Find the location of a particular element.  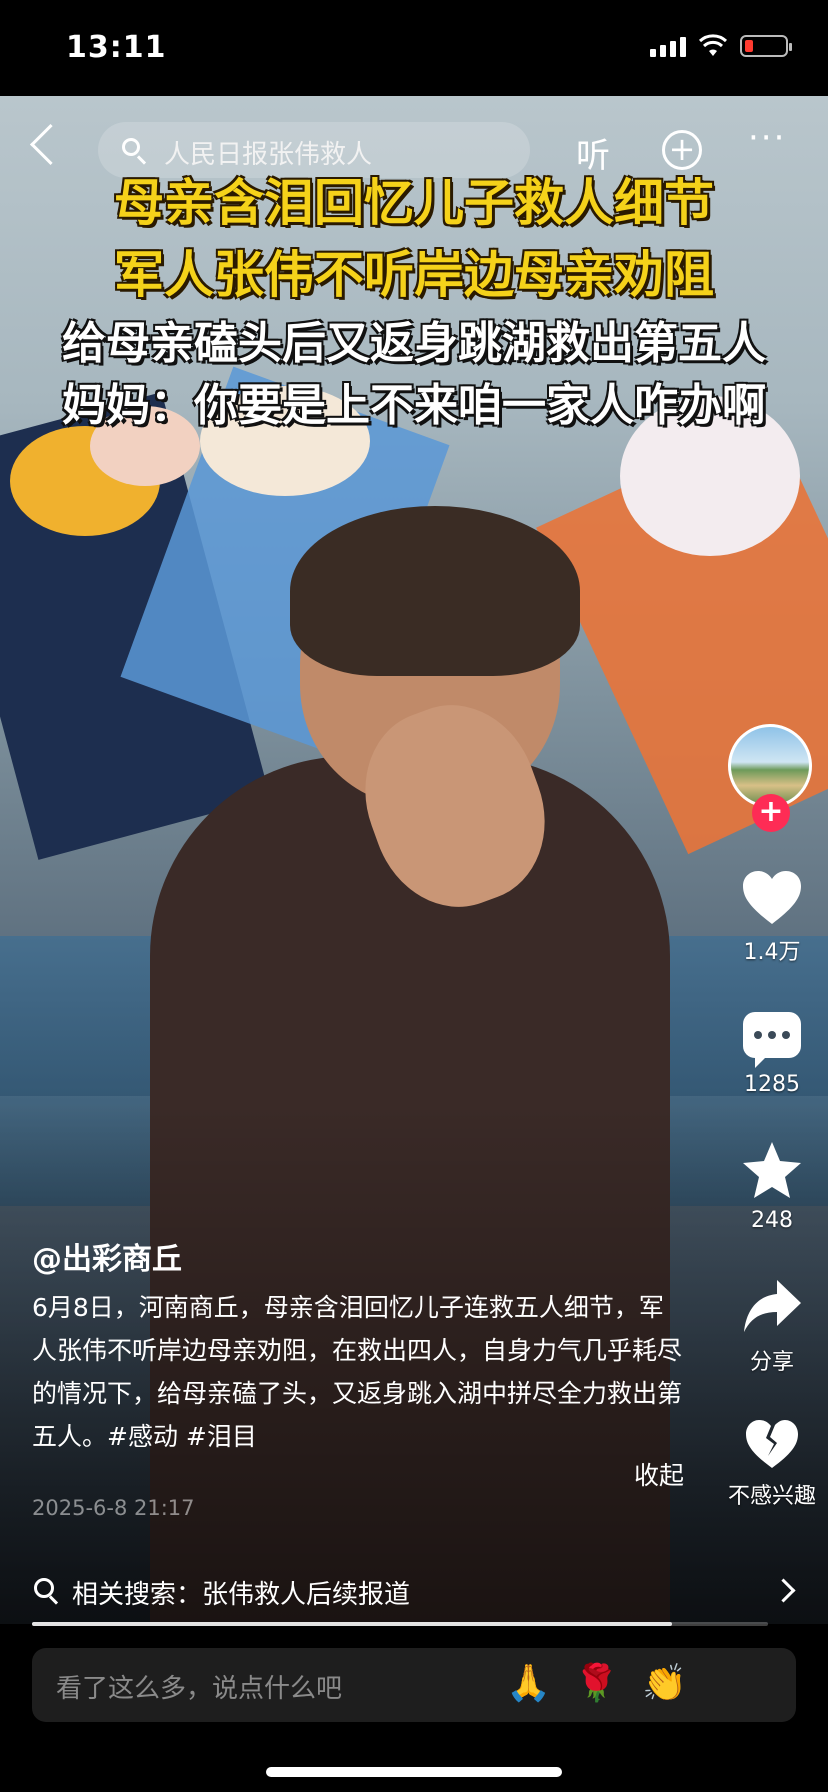

share-label: 分享 is located at coordinates (771, 1362).